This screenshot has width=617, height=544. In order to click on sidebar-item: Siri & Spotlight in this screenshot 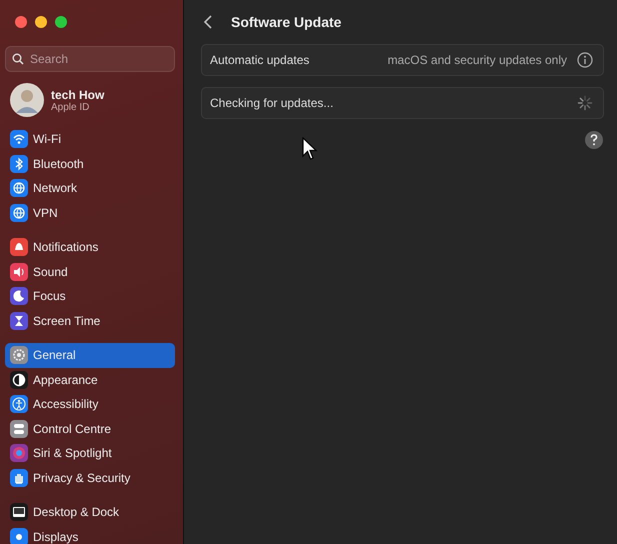, I will do `click(90, 453)`.